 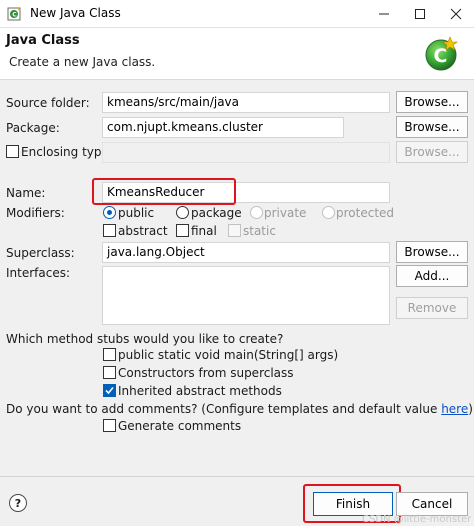 I want to click on maximize-icon, so click(x=420, y=14).